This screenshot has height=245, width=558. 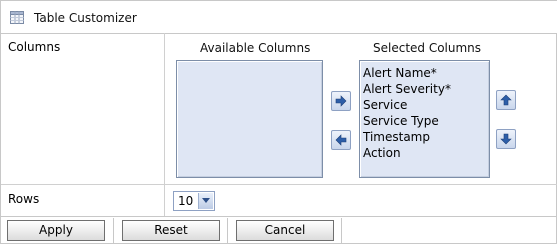 What do you see at coordinates (279, 201) in the screenshot?
I see `rows-row: Rows 10` at bounding box center [279, 201].